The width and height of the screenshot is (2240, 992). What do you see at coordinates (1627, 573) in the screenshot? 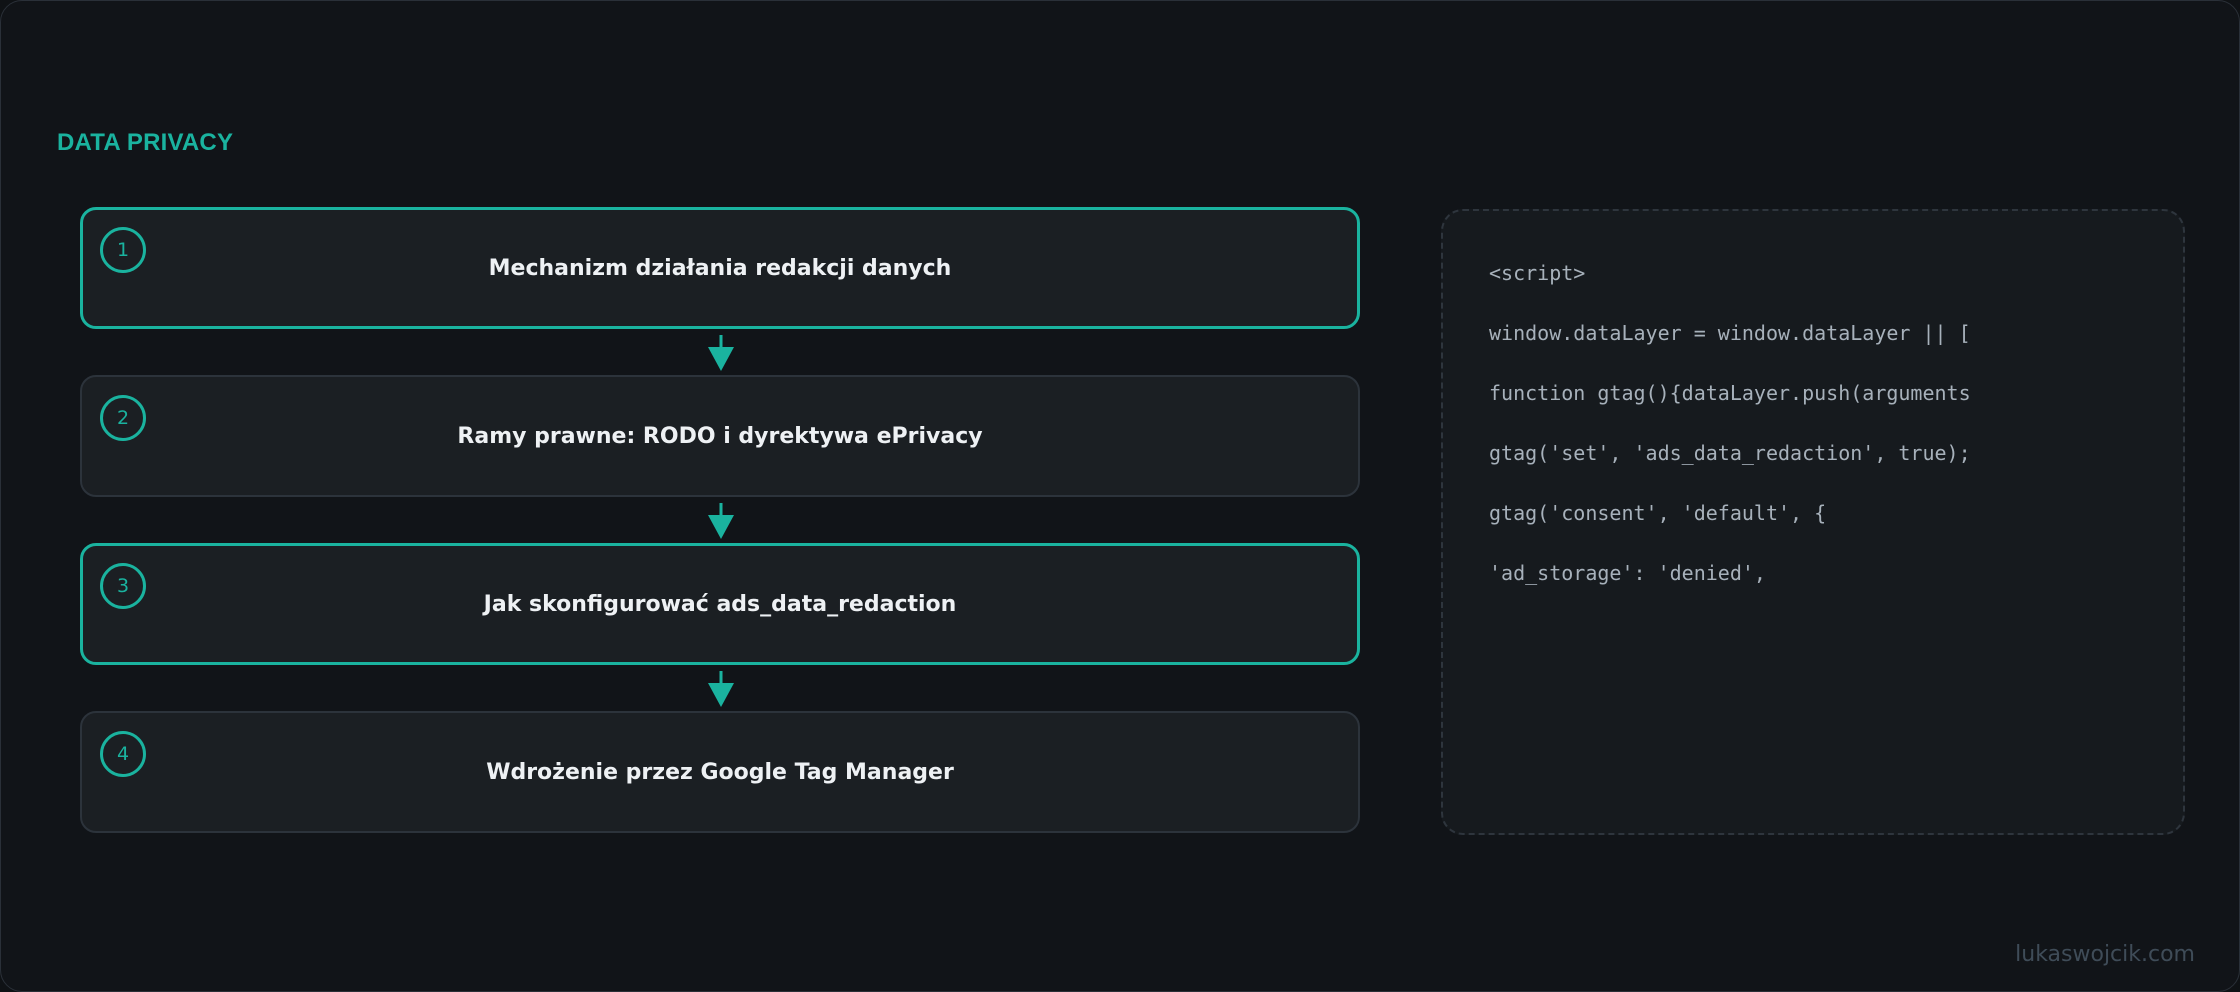
I see `code-line: 'ad_storage': 'denied',` at bounding box center [1627, 573].